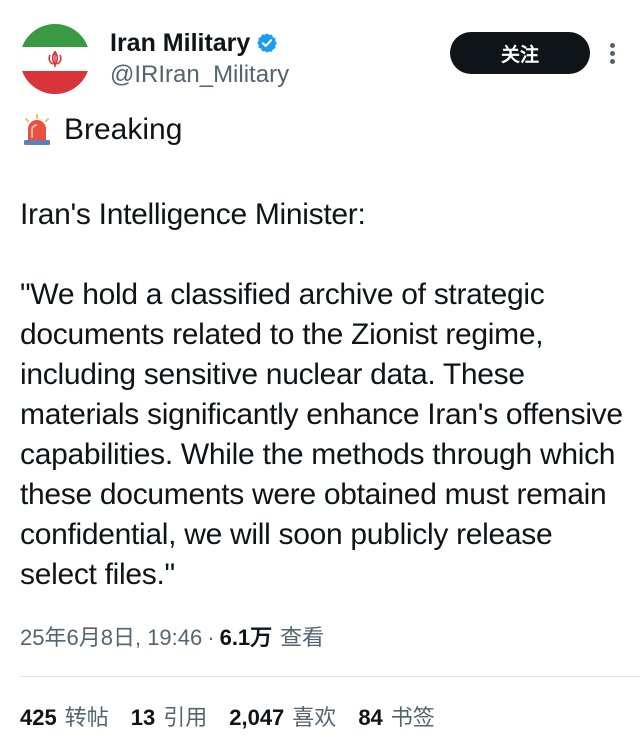 This screenshot has width=640, height=743. What do you see at coordinates (77, 638) in the screenshot?
I see `tweet-date: 25年6月8日` at bounding box center [77, 638].